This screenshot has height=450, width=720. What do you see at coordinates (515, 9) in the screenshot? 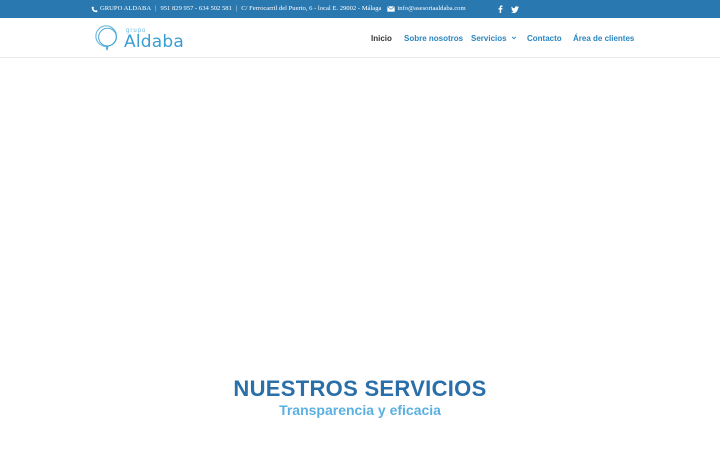
I see `twitter-icon` at bounding box center [515, 9].